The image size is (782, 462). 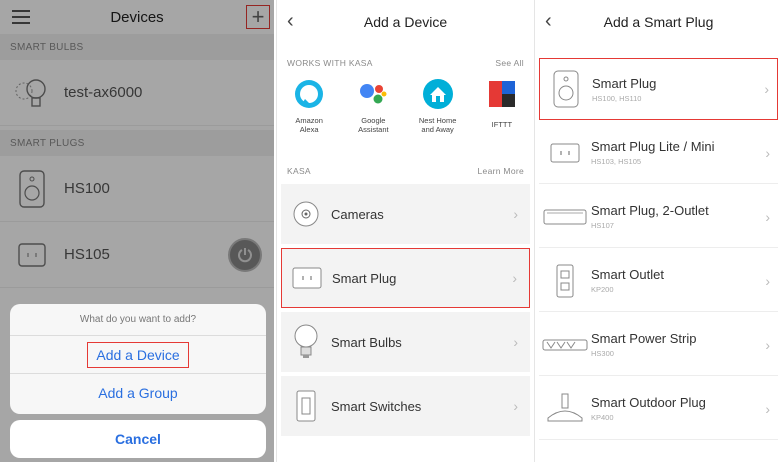 What do you see at coordinates (565, 345) in the screenshot?
I see `power-strip-icon` at bounding box center [565, 345].